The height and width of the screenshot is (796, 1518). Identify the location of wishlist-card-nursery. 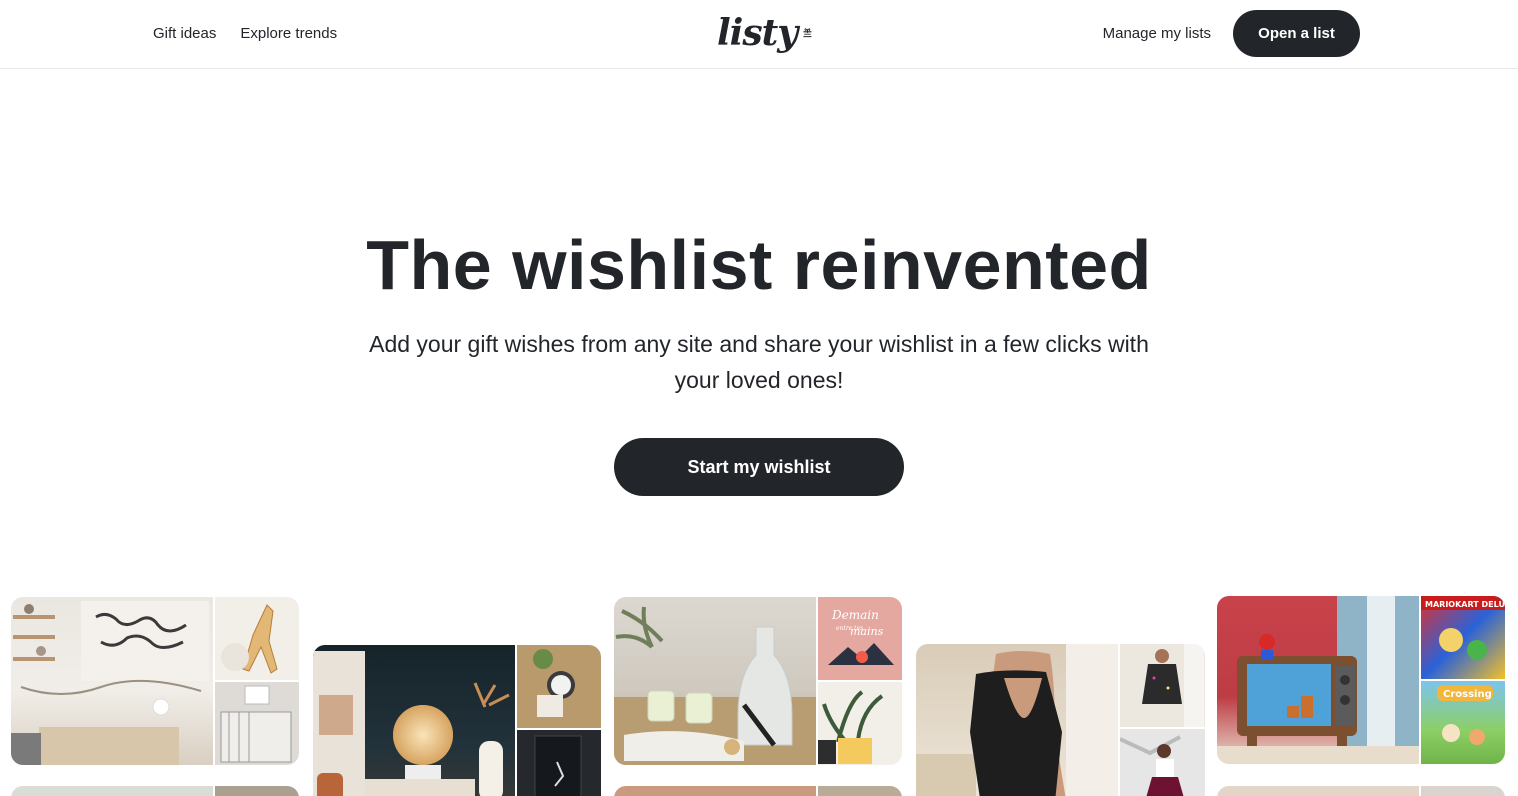
(155, 681).